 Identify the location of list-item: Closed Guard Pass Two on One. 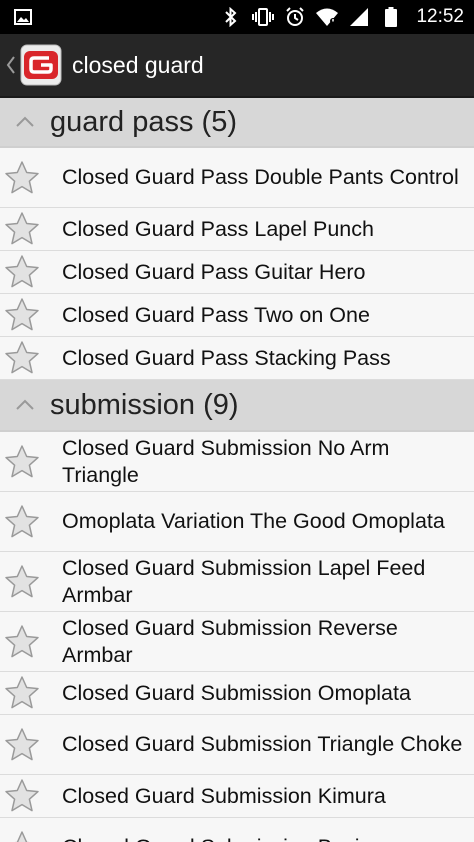
(237, 315).